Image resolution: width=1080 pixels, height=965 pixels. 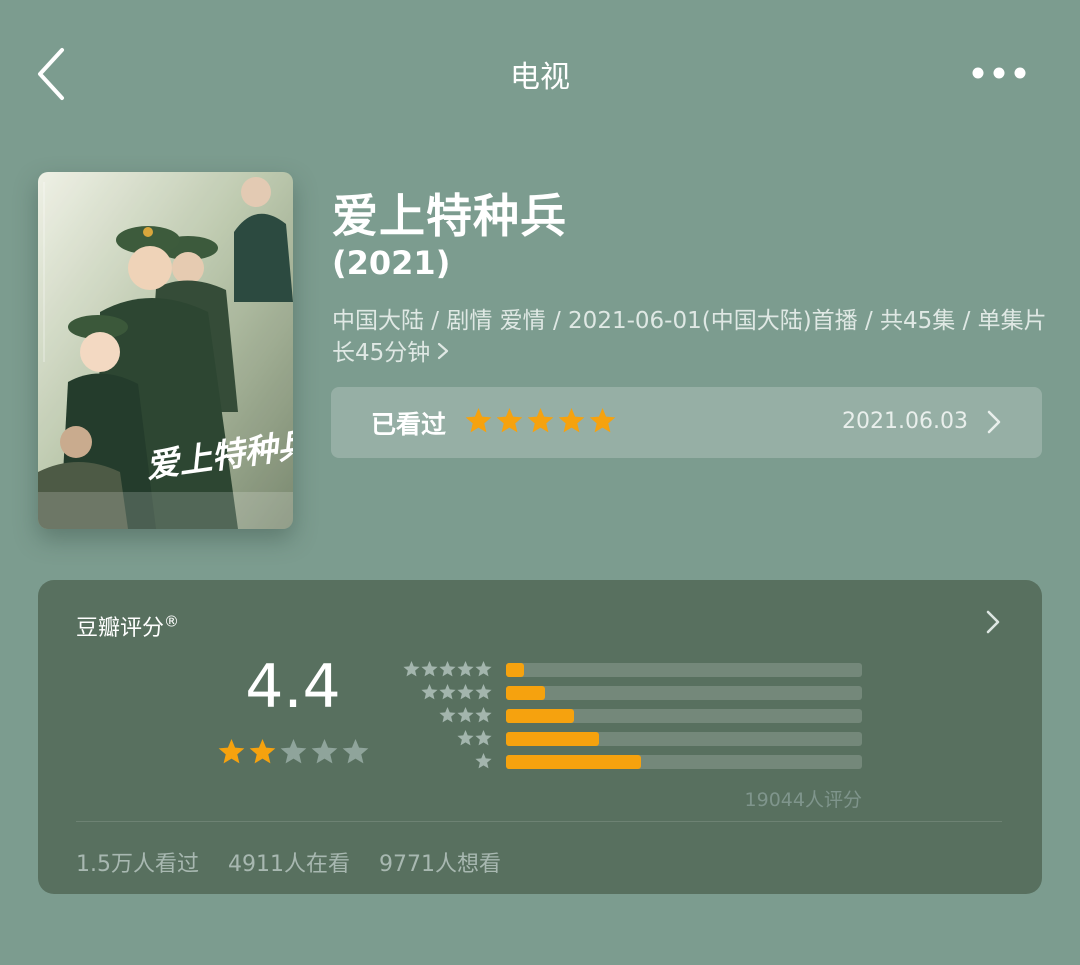 I want to click on rating-bar-row-5-star, so click(x=632, y=669).